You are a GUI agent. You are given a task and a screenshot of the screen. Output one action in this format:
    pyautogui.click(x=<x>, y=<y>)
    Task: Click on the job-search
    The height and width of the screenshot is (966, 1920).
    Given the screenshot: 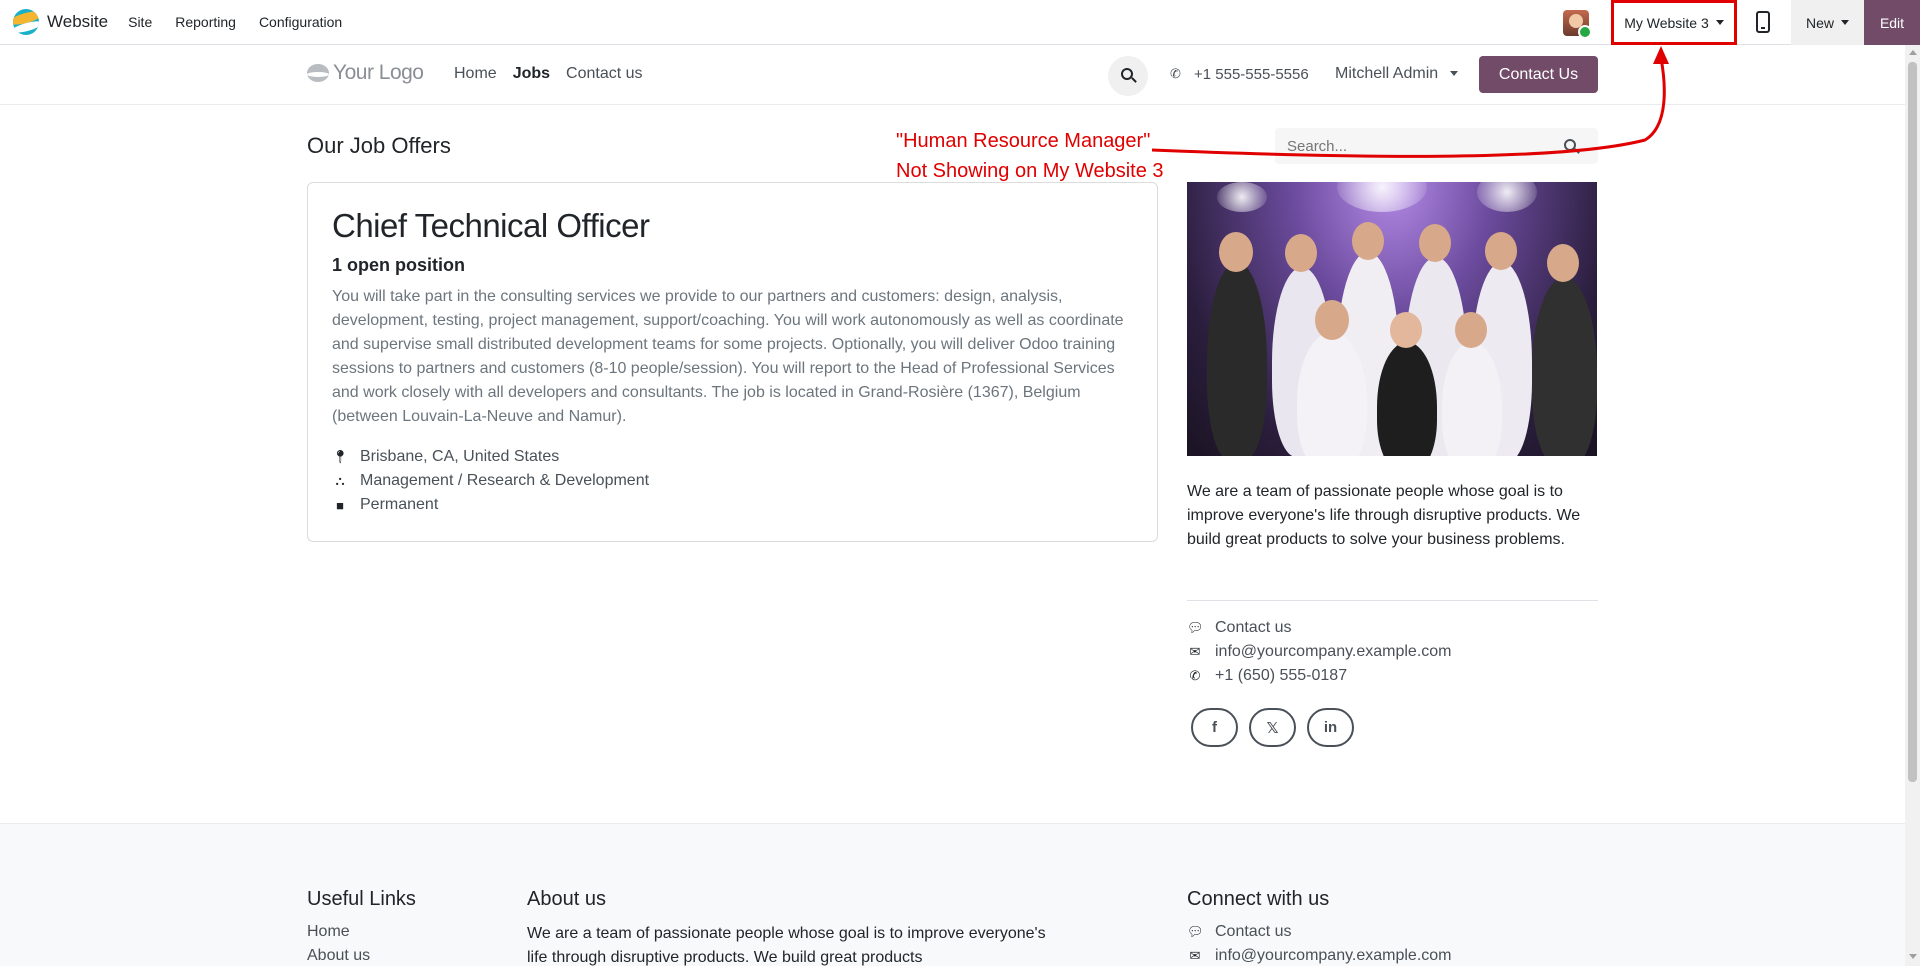 What is the action you would take?
    pyautogui.click(x=1436, y=146)
    